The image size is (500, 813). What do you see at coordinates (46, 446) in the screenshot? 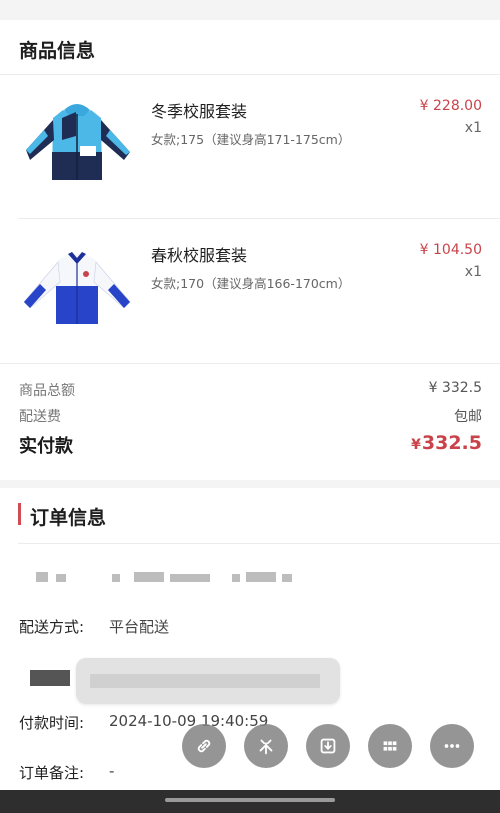
I see `paid-label: 实付款` at bounding box center [46, 446].